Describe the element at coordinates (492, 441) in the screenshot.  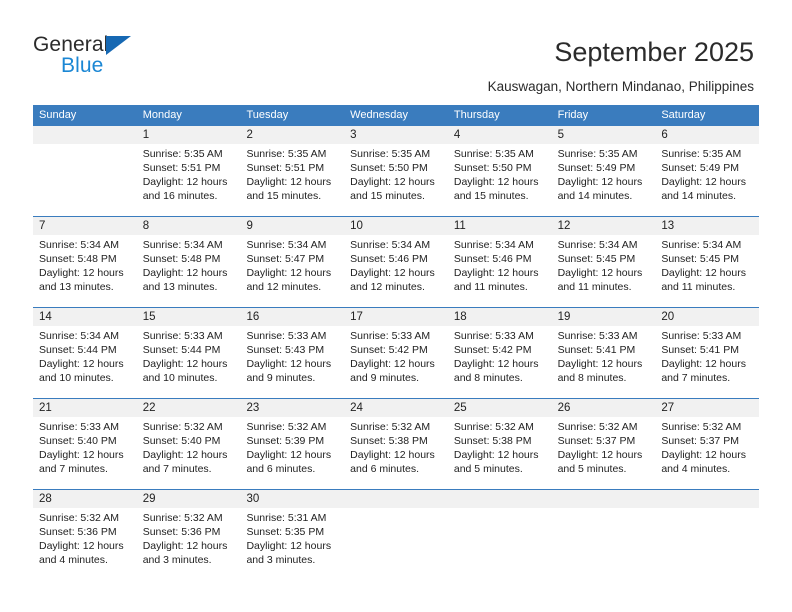
I see `day-sunset-text: Sunset: 5:38 PM` at that location.